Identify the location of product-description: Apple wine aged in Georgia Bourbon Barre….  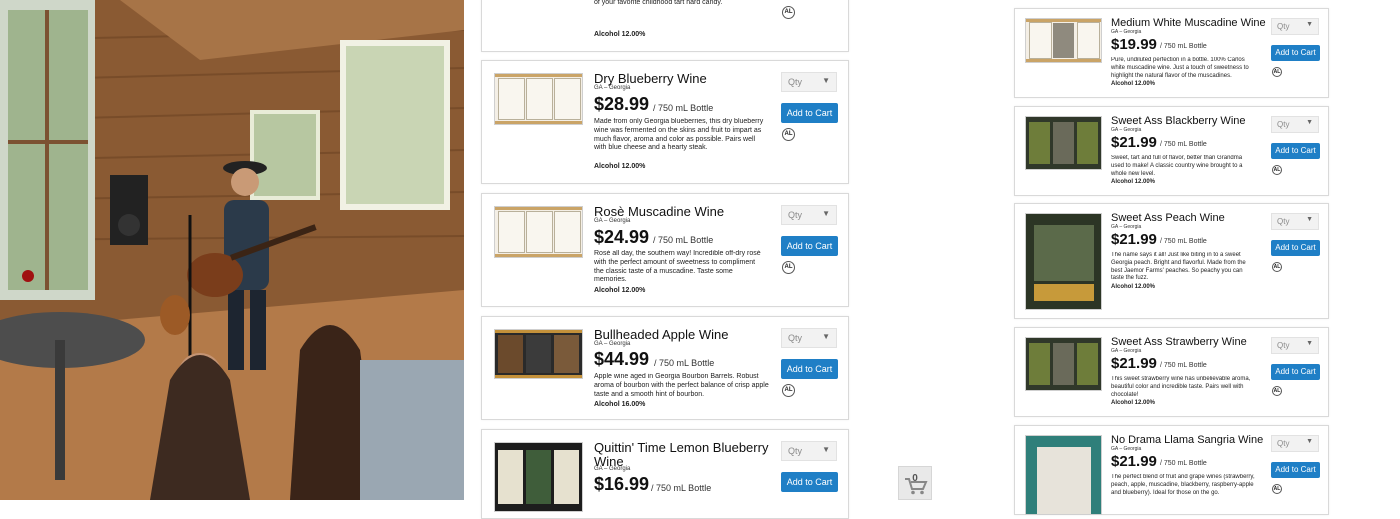
(681, 385).